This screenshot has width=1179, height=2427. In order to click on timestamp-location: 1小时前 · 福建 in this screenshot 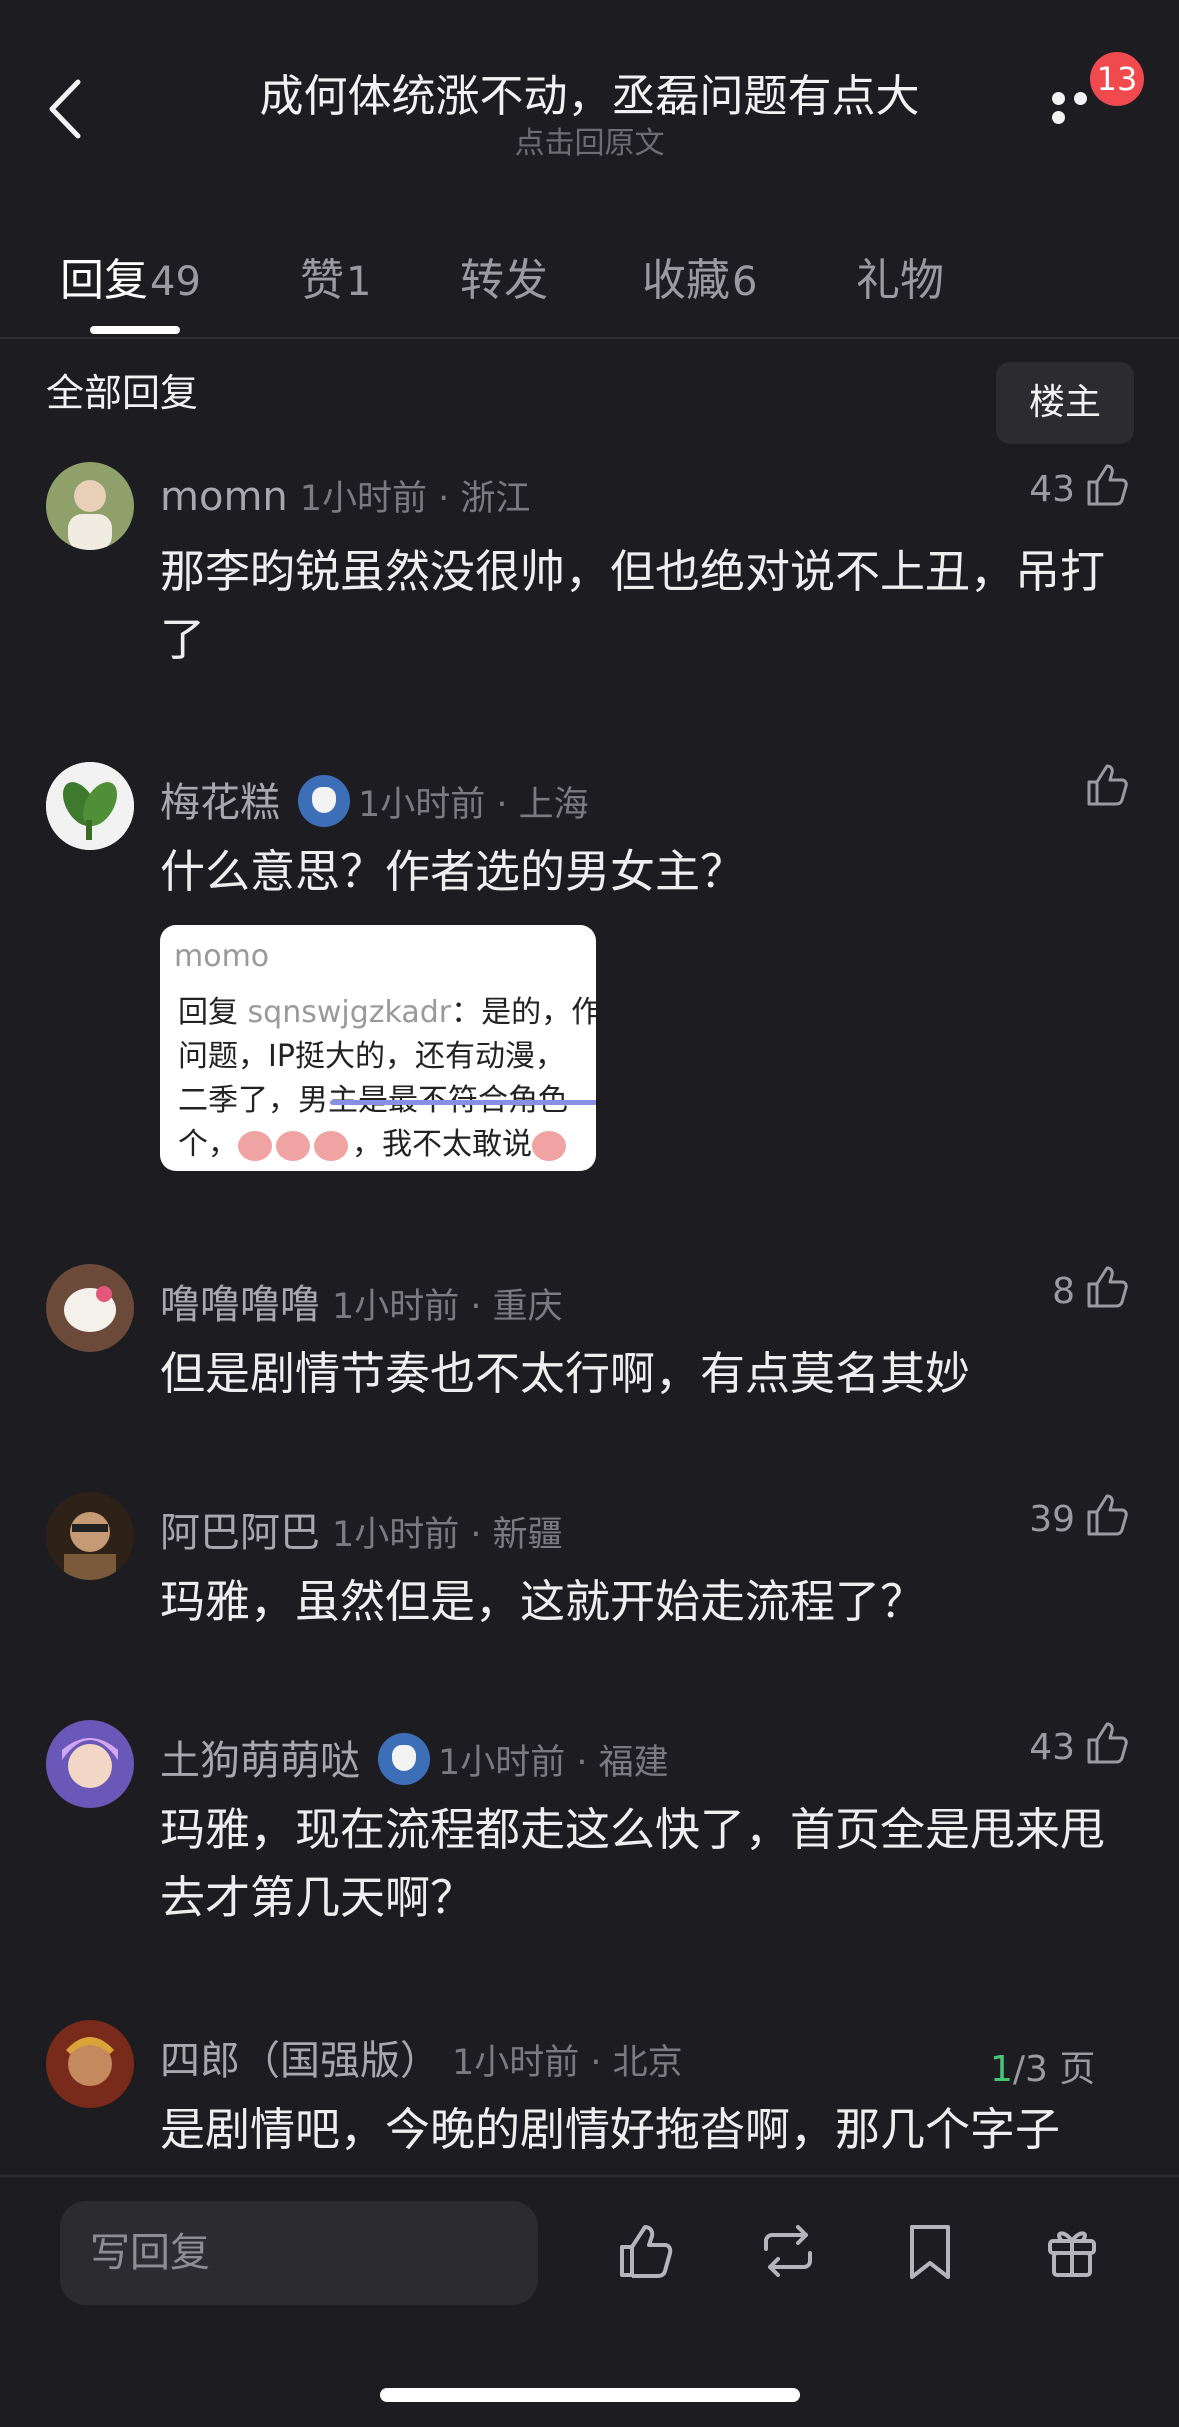, I will do `click(553, 1763)`.